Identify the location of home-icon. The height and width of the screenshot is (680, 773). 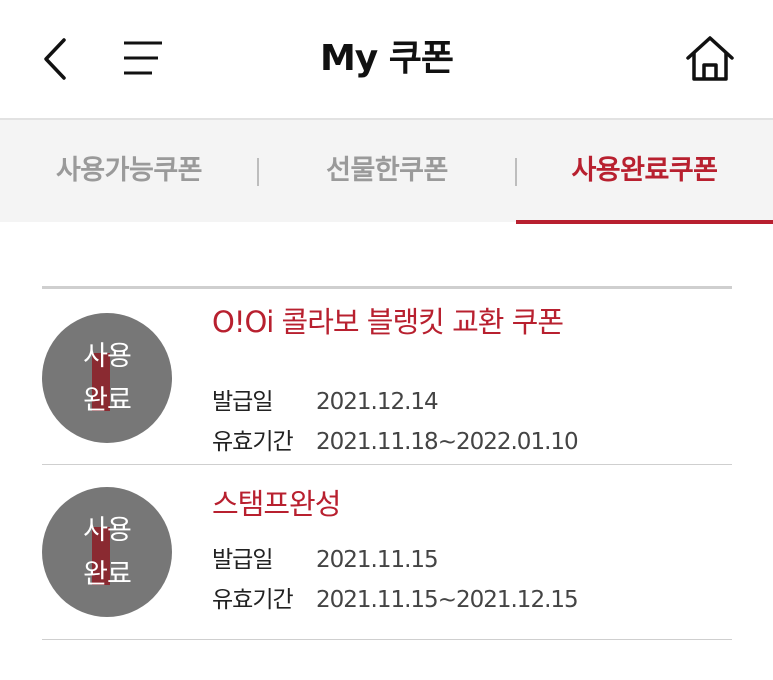
(710, 58).